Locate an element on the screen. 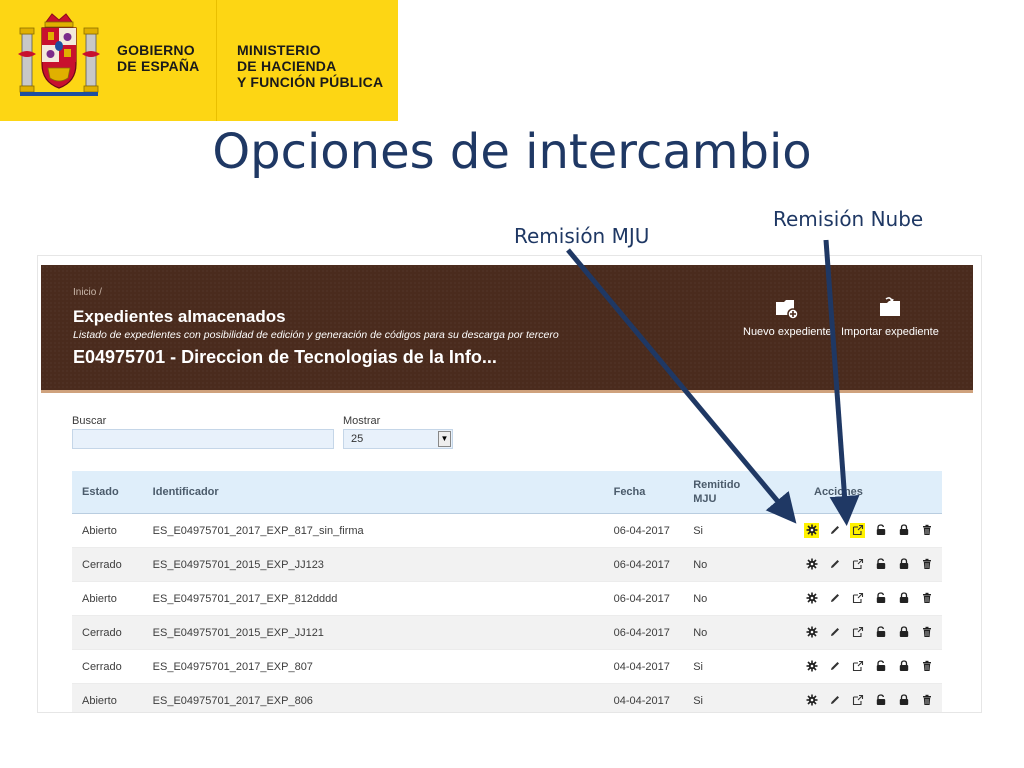  banner-divider is located at coordinates (216, 60).